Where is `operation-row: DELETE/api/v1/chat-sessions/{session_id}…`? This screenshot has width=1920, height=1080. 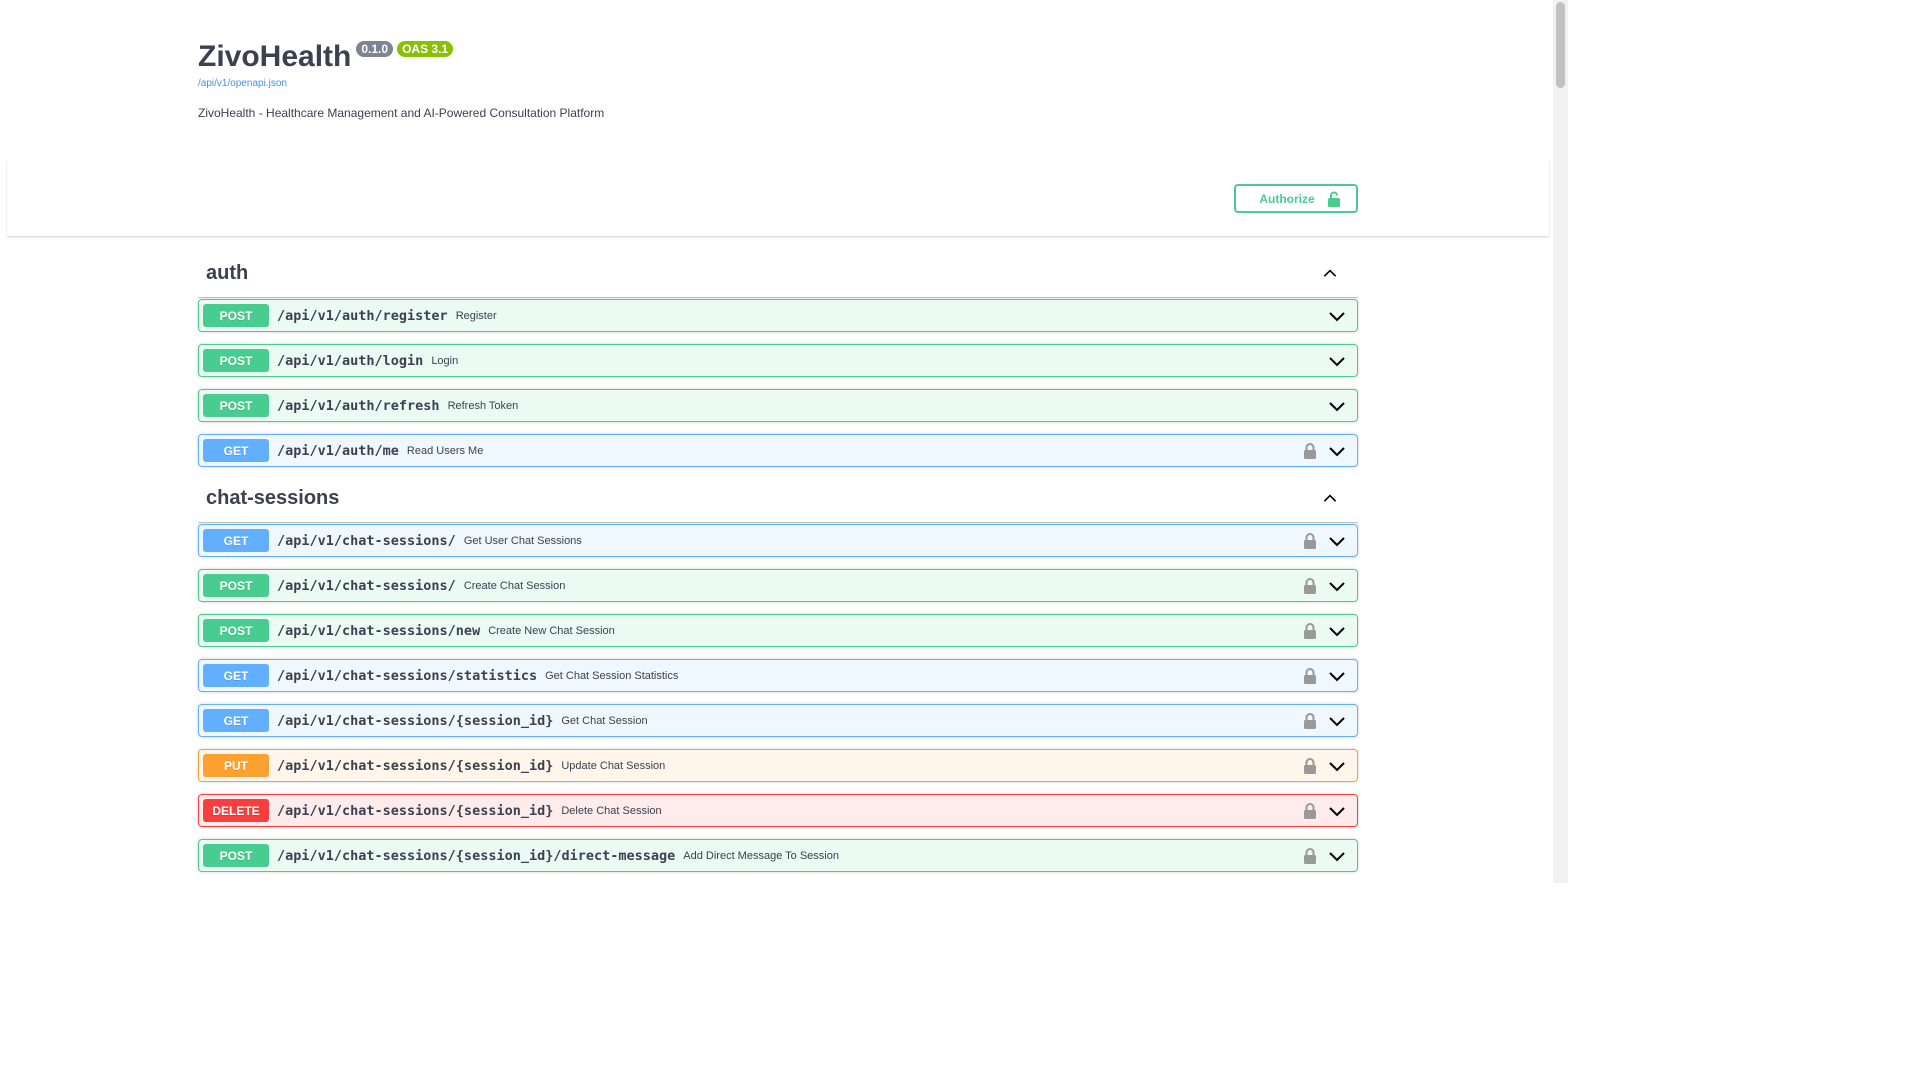 operation-row: DELETE/api/v1/chat-sessions/{session_id}… is located at coordinates (778, 810).